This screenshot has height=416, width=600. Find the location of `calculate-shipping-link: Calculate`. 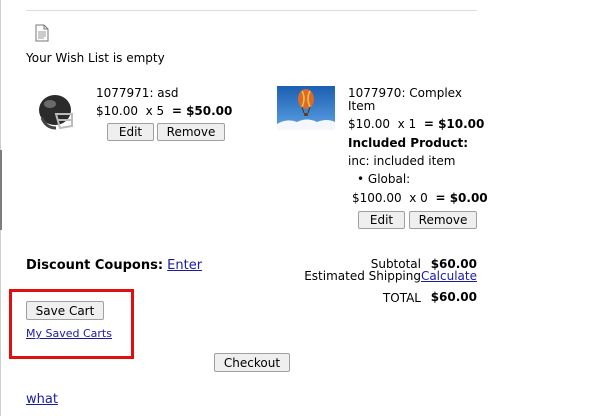

calculate-shipping-link: Calculate is located at coordinates (449, 276).